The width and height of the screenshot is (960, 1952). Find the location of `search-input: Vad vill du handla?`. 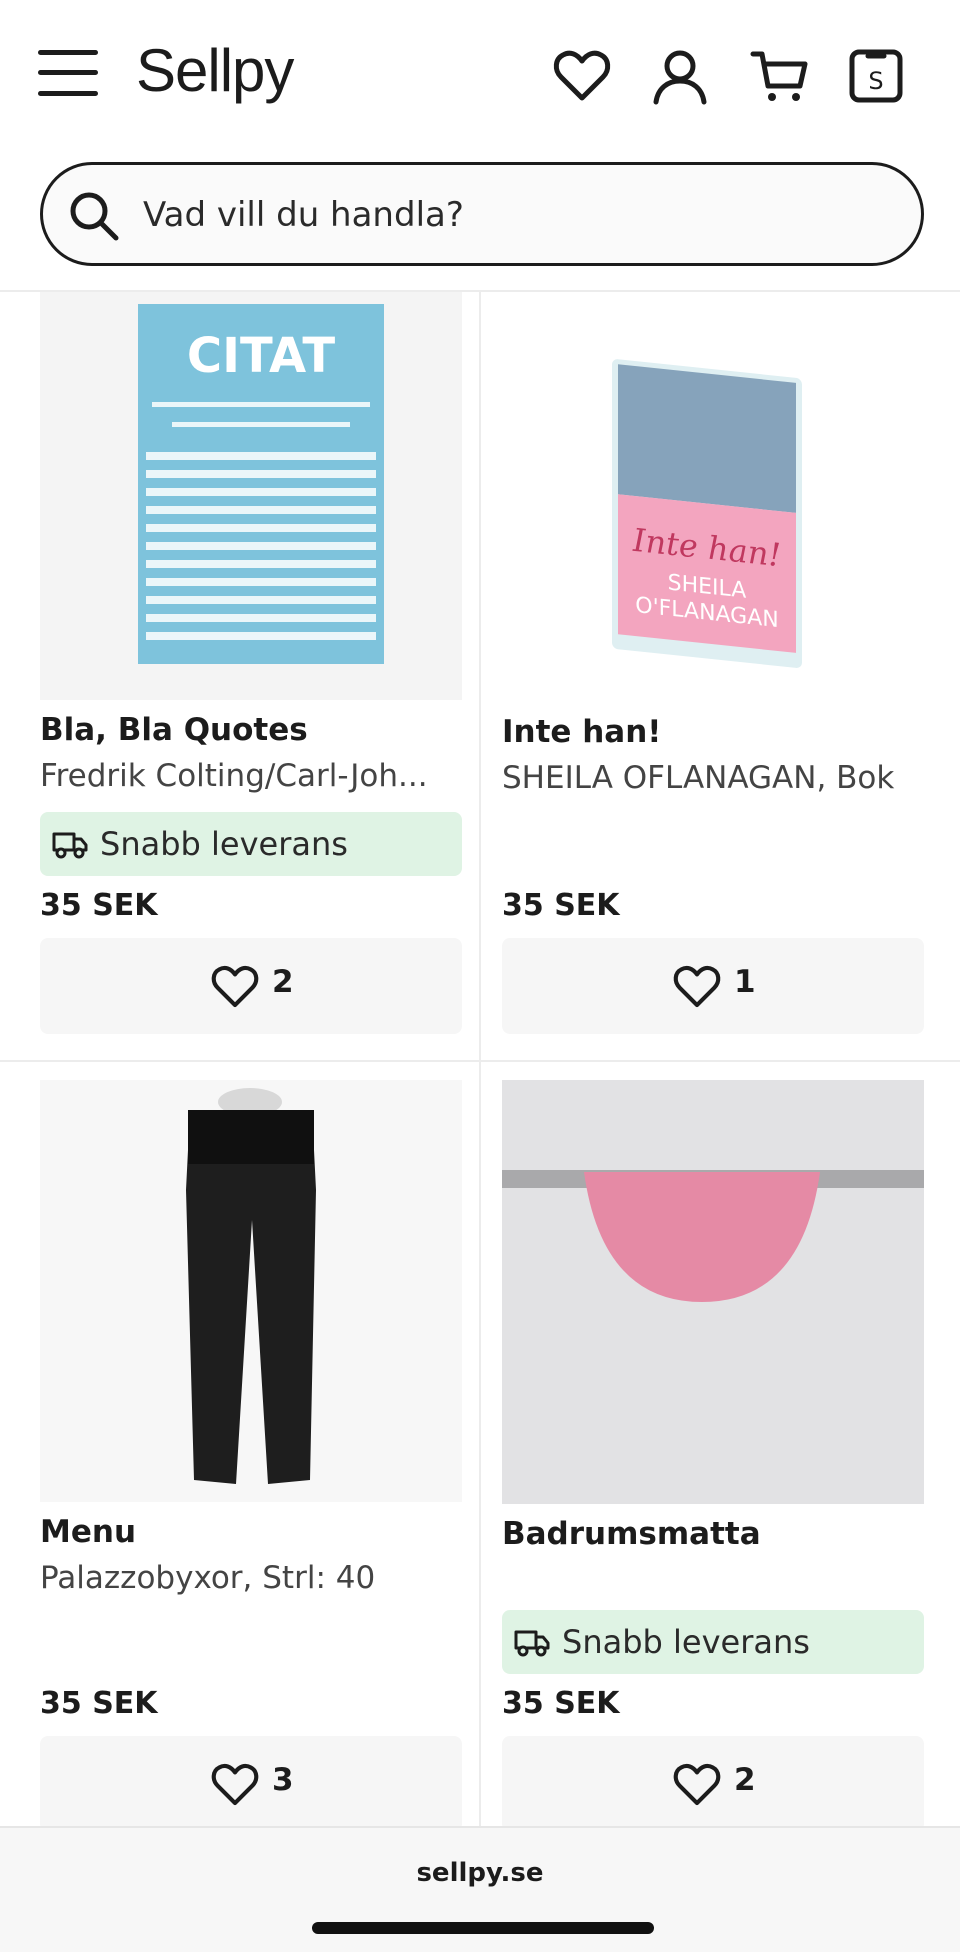

search-input: Vad vill du handla? is located at coordinates (482, 214).